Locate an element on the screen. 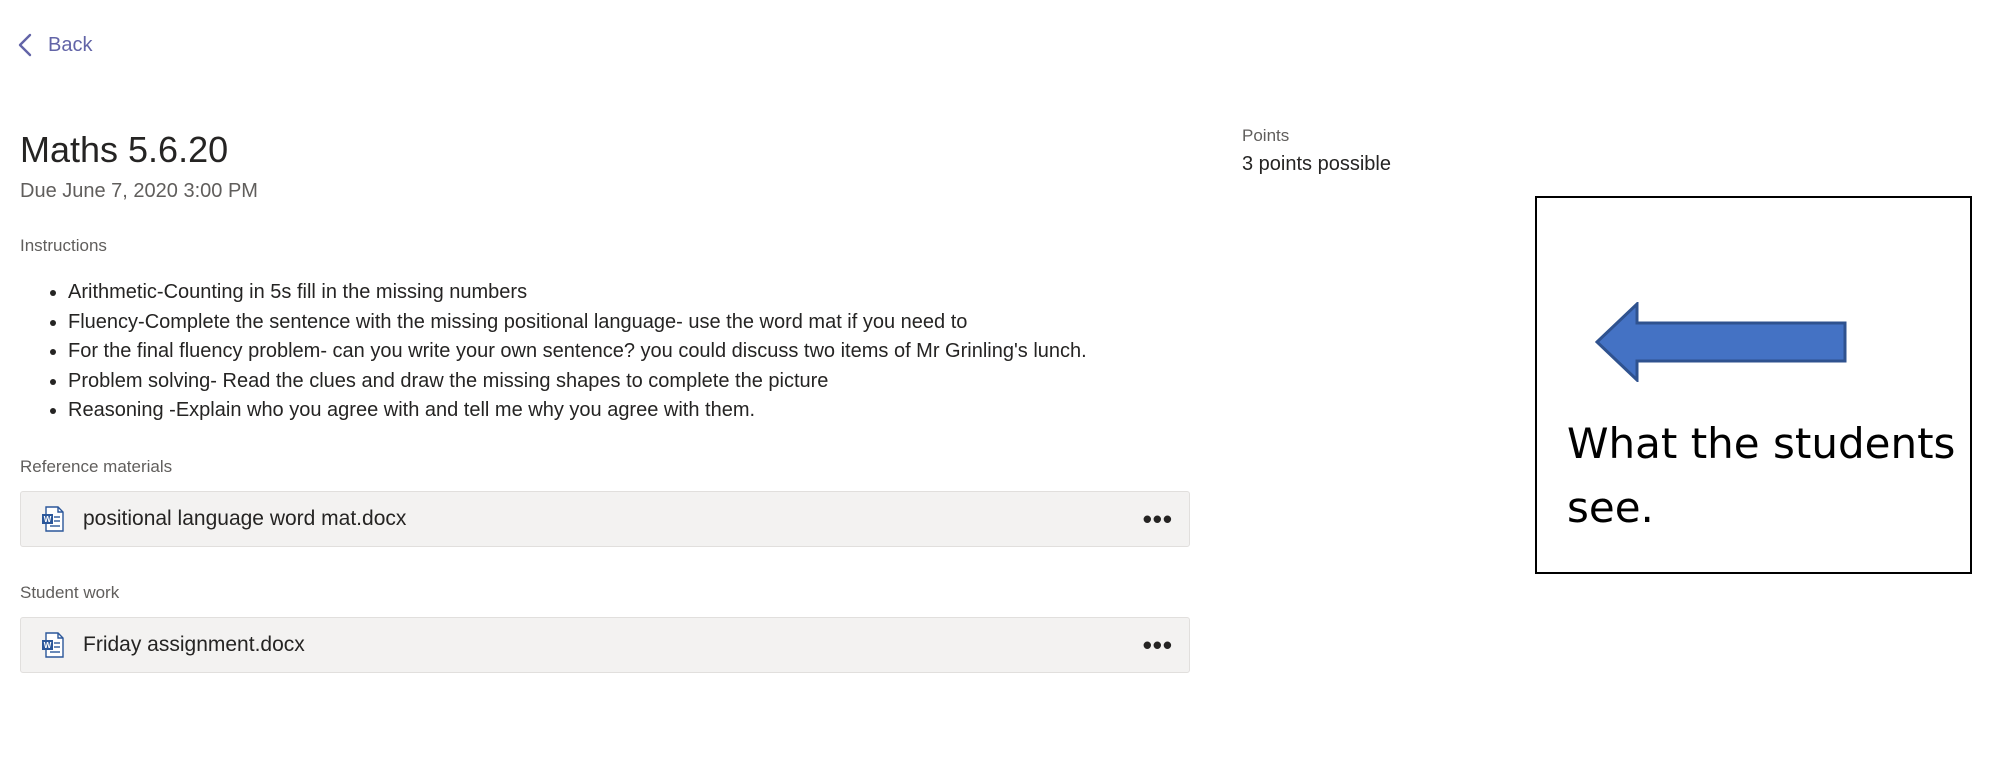 Image resolution: width=2000 pixels, height=770 pixels. chevron-left-icon is located at coordinates (25, 45).